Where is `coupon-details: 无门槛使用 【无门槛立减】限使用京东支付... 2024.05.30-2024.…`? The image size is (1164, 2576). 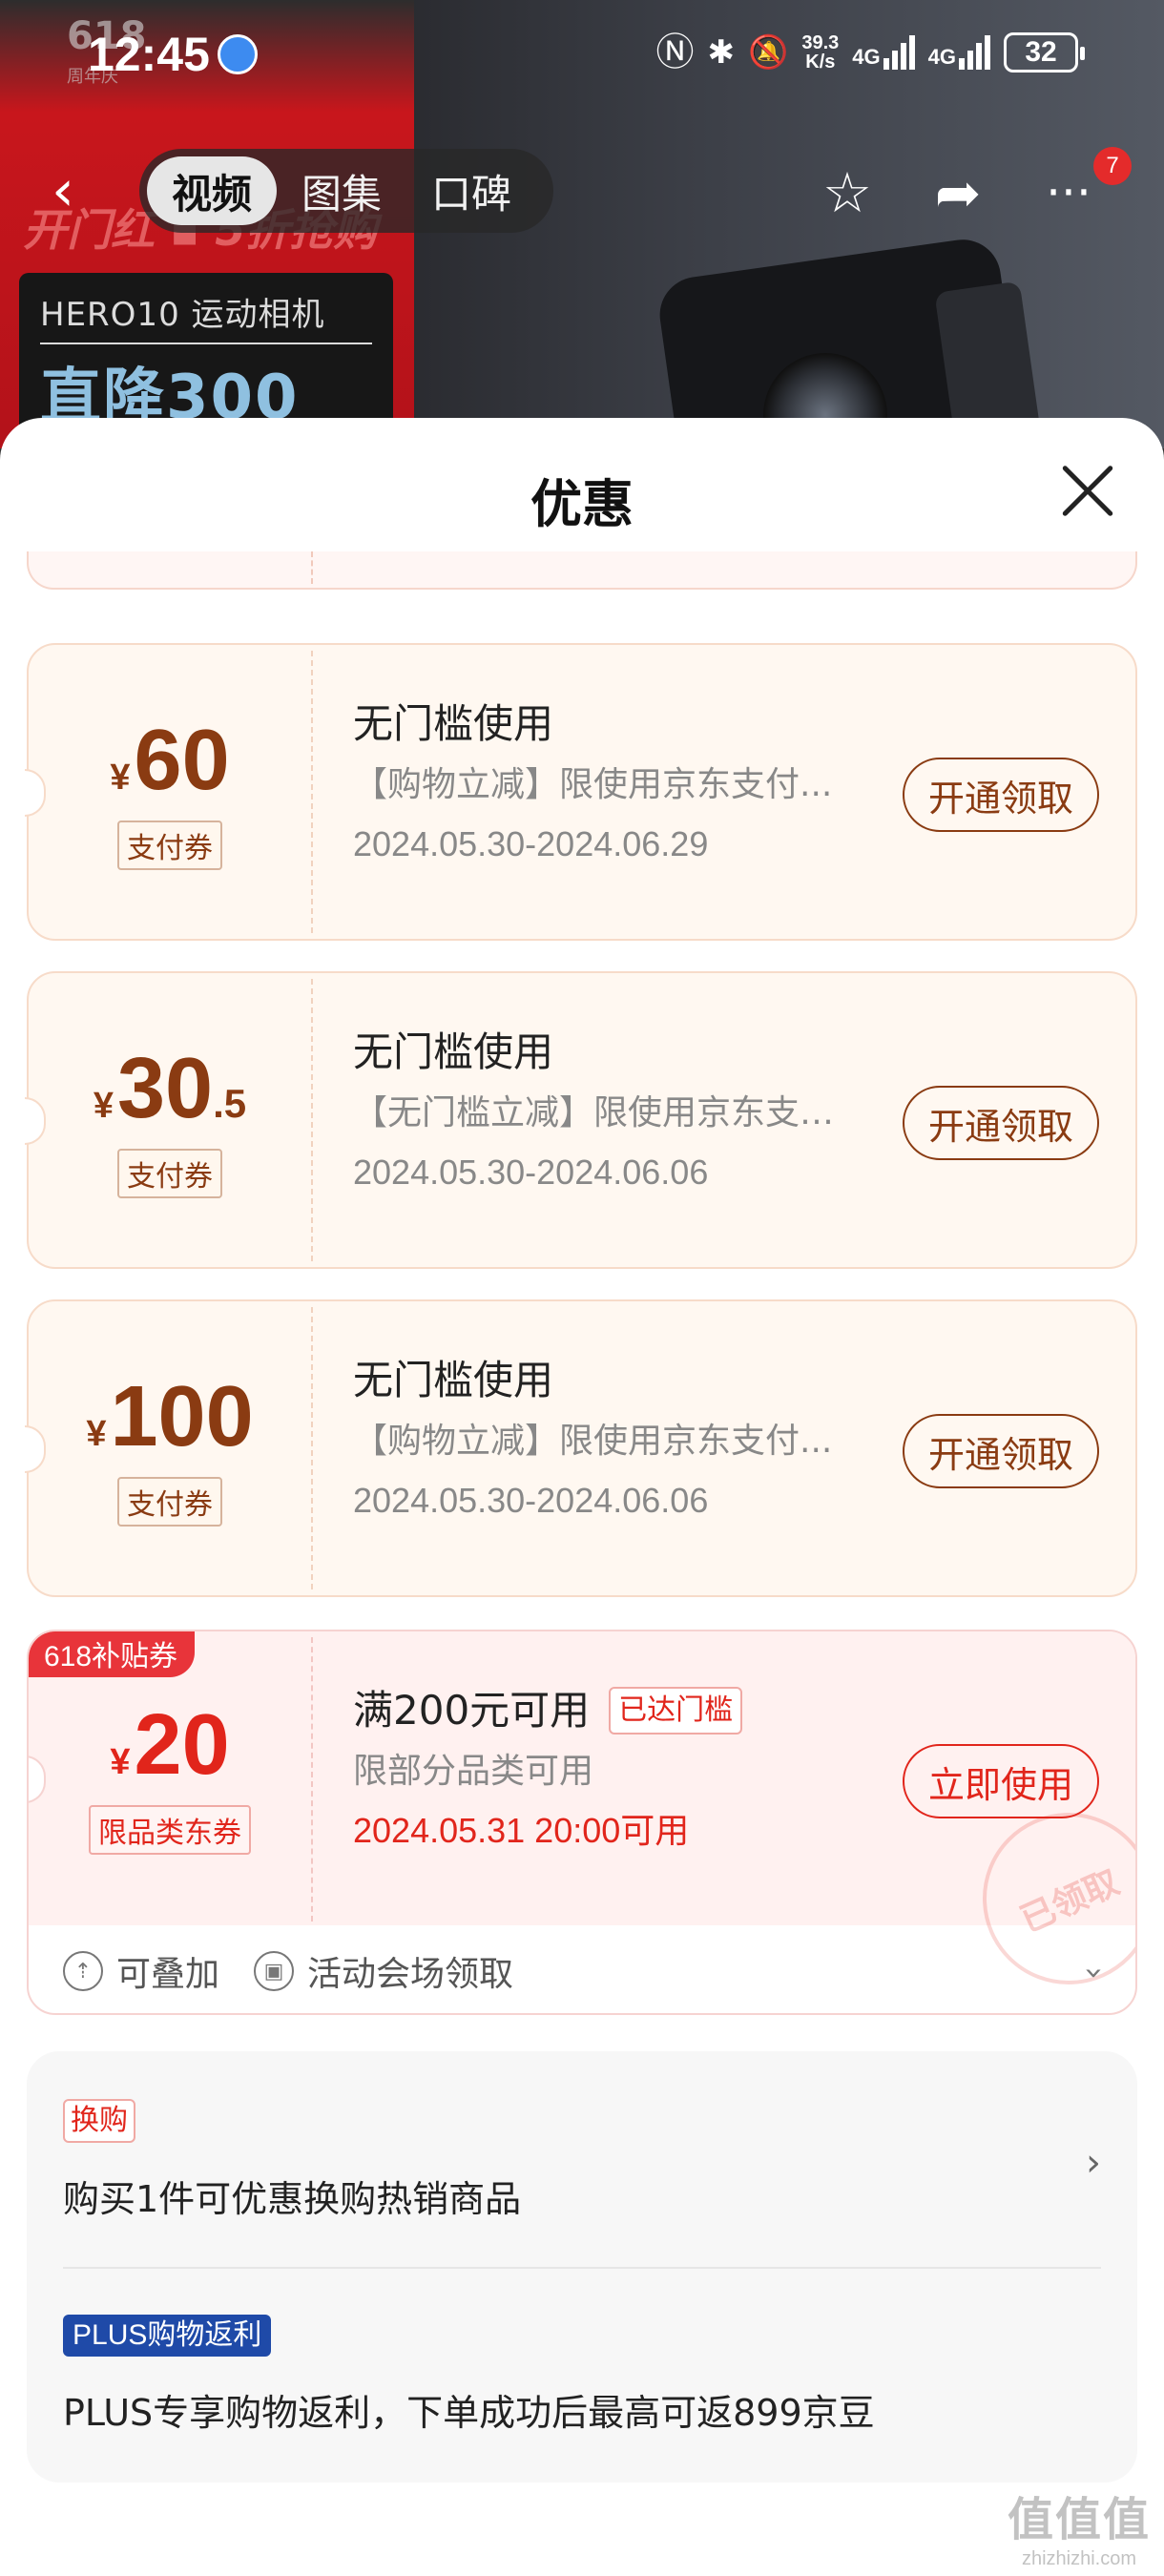
coupon-details: 无门槛使用 【无门槛立减】限使用京东支付... 2024.05.30-2024.… is located at coordinates (601, 1111).